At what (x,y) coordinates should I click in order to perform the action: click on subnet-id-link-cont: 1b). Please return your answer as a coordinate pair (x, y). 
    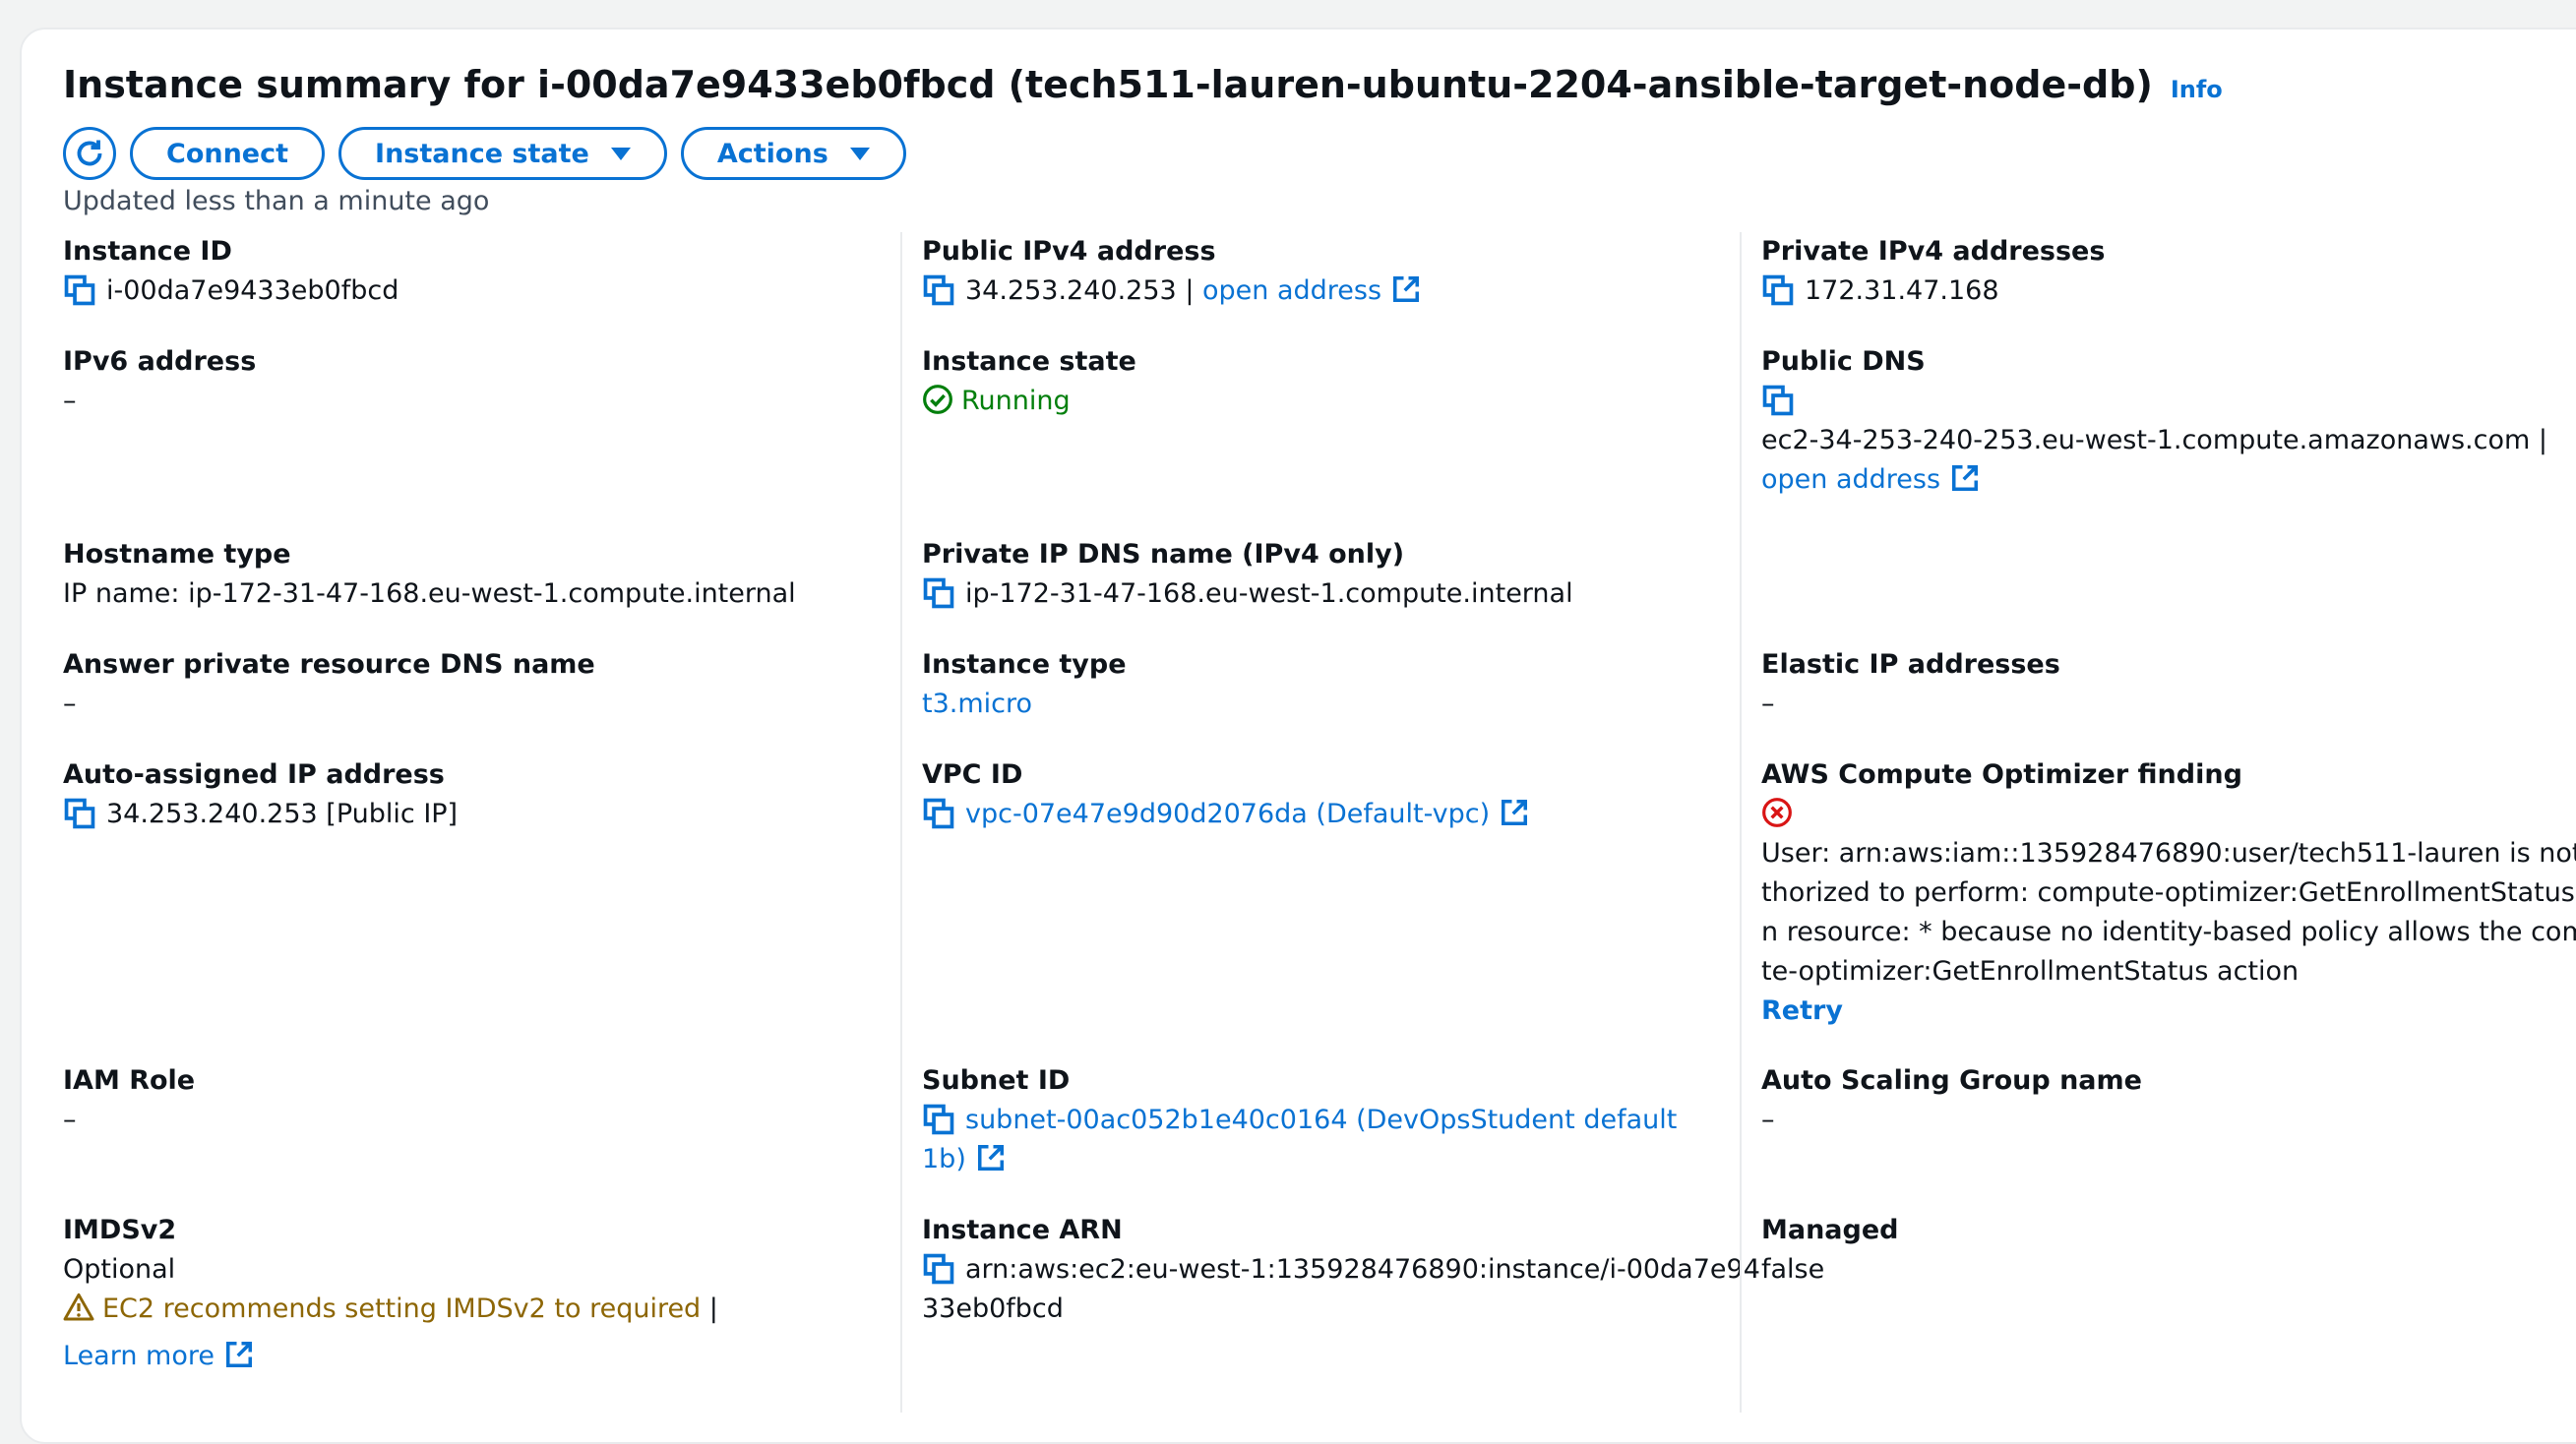
    Looking at the image, I should click on (944, 1159).